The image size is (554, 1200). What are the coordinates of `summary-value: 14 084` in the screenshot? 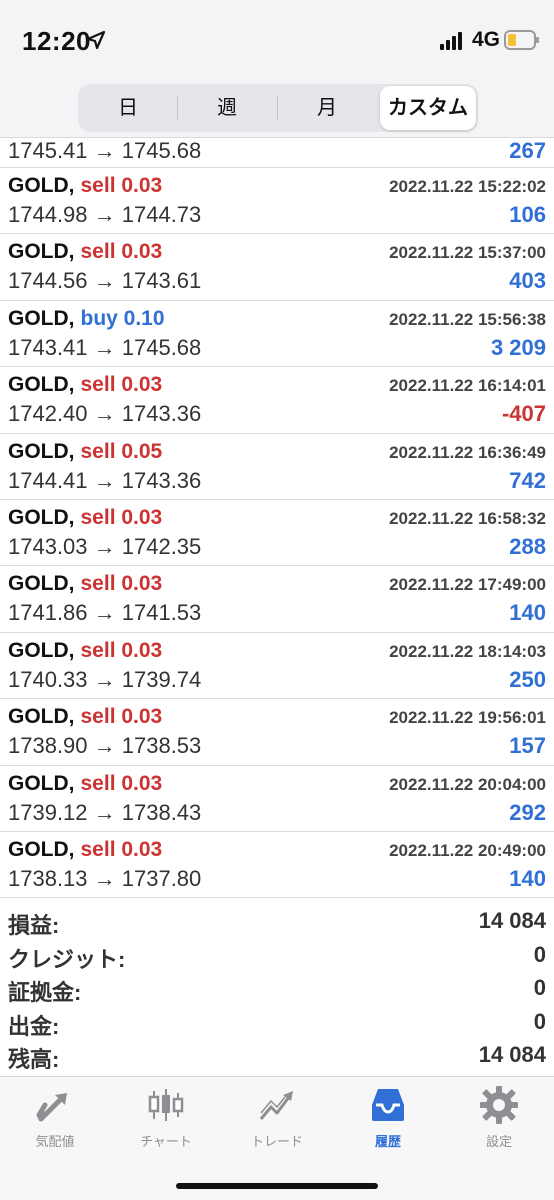 It's located at (512, 1055).